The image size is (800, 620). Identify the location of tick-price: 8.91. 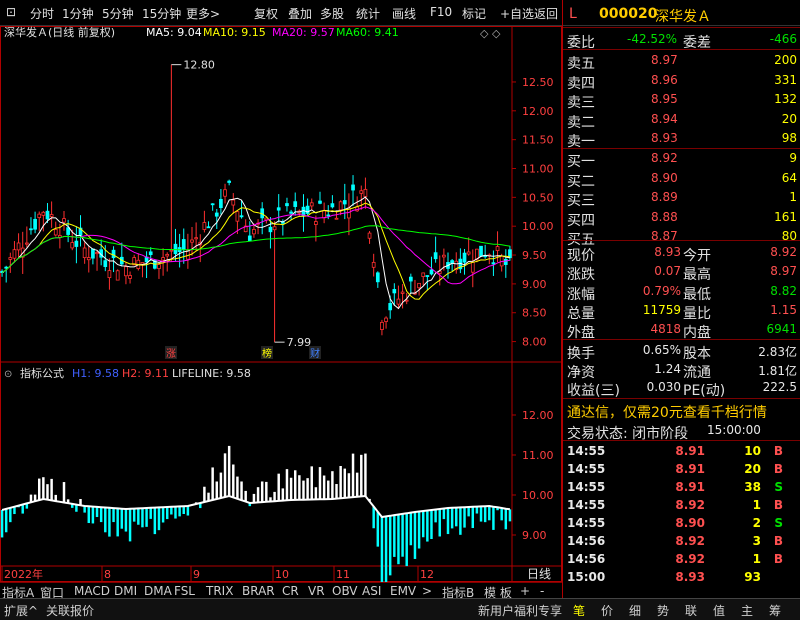
(690, 451).